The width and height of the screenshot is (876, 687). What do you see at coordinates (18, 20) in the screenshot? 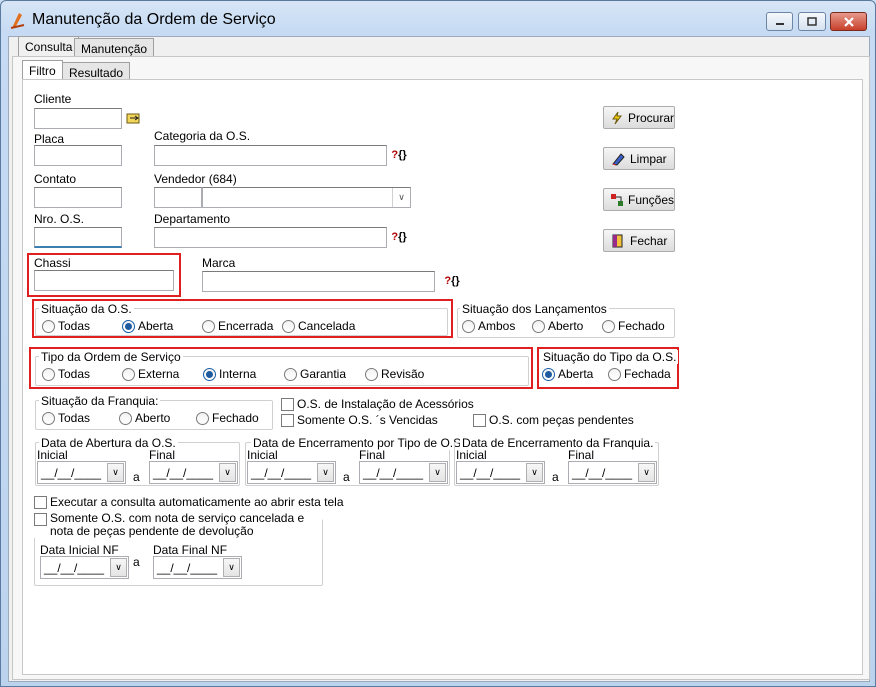
I see `app-icon` at bounding box center [18, 20].